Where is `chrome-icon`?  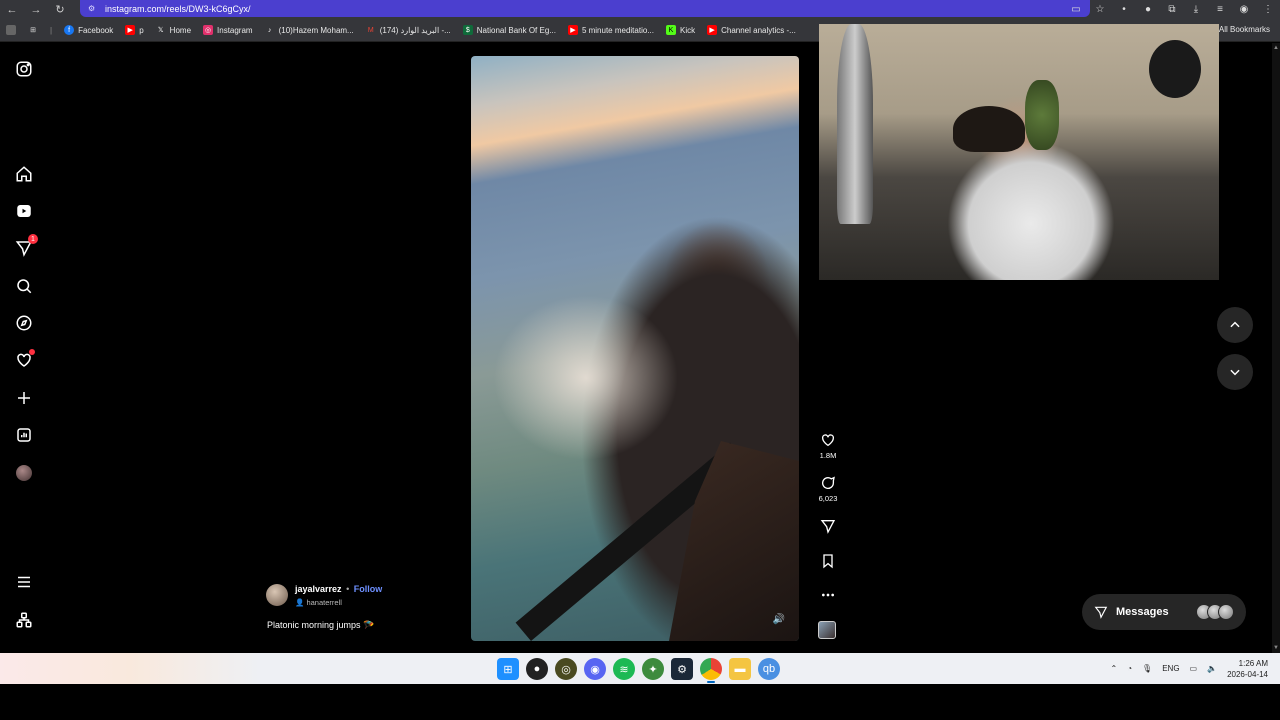
chrome-icon is located at coordinates (711, 670).